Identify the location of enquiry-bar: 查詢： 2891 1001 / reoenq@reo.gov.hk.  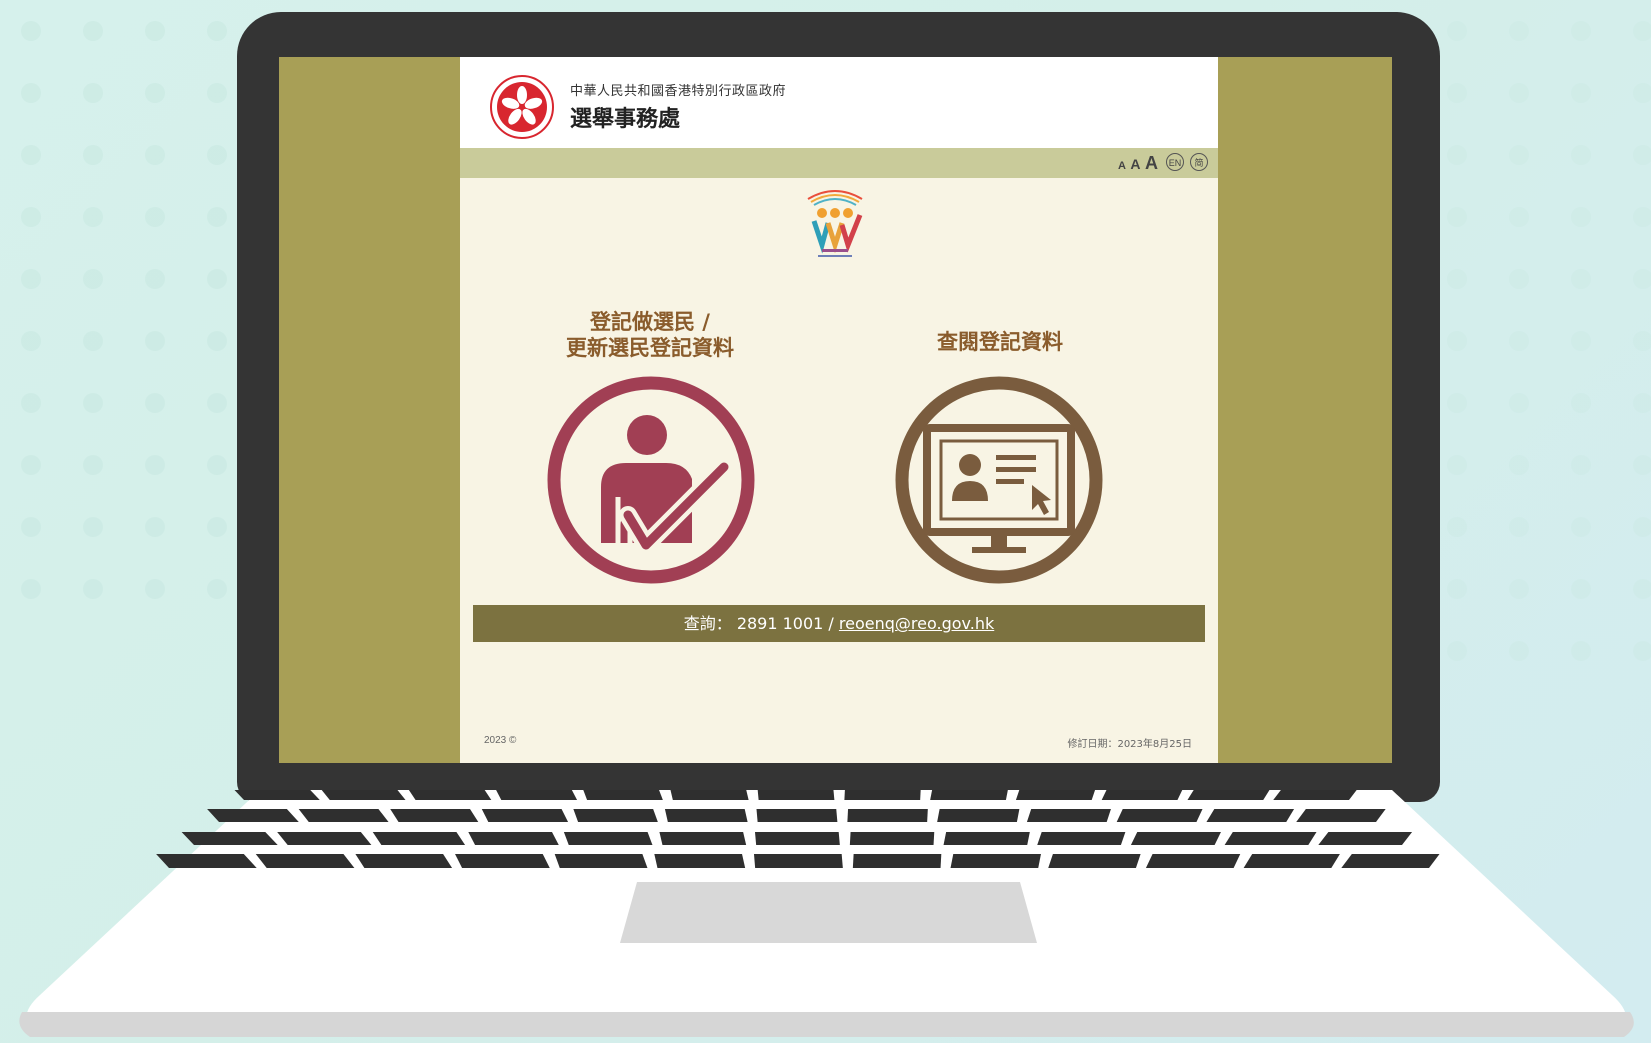
(839, 623).